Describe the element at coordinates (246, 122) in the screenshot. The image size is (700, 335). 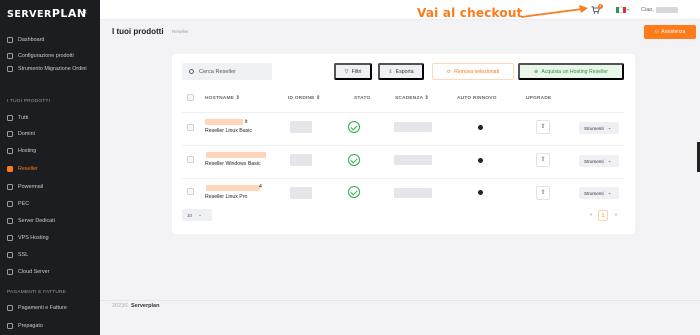
I see `hostname-suffix: it` at that location.